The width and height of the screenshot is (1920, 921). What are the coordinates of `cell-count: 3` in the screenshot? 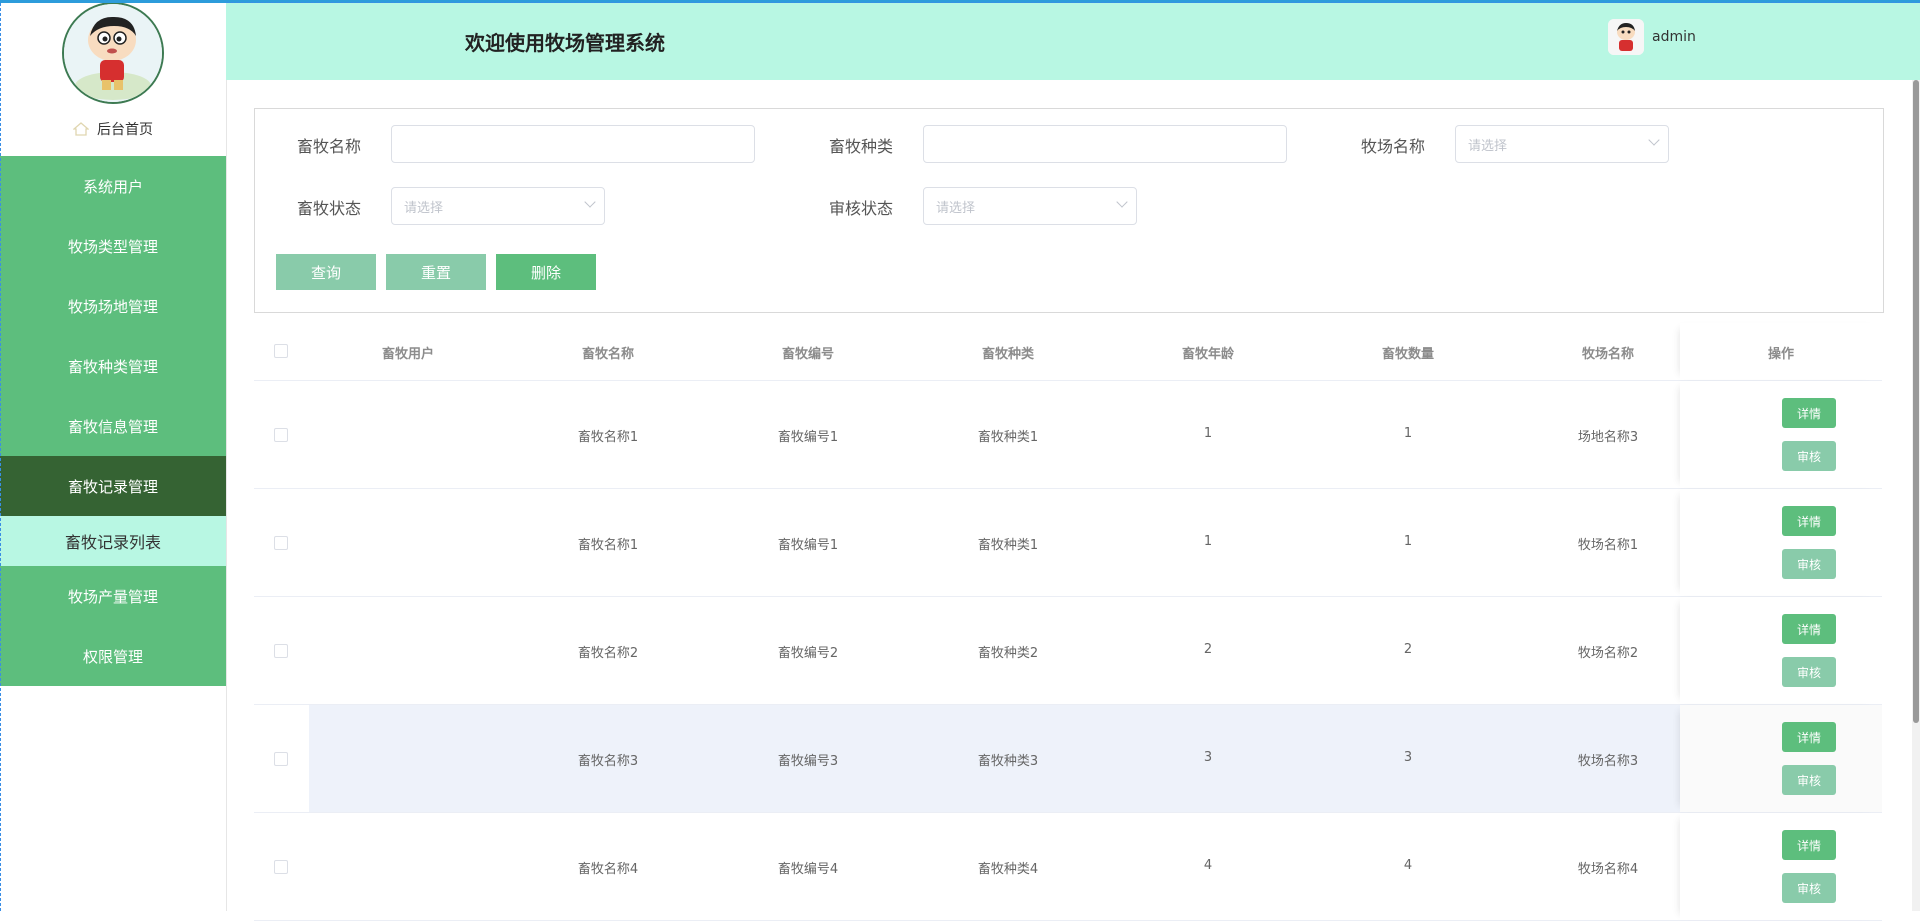 It's located at (1408, 757).